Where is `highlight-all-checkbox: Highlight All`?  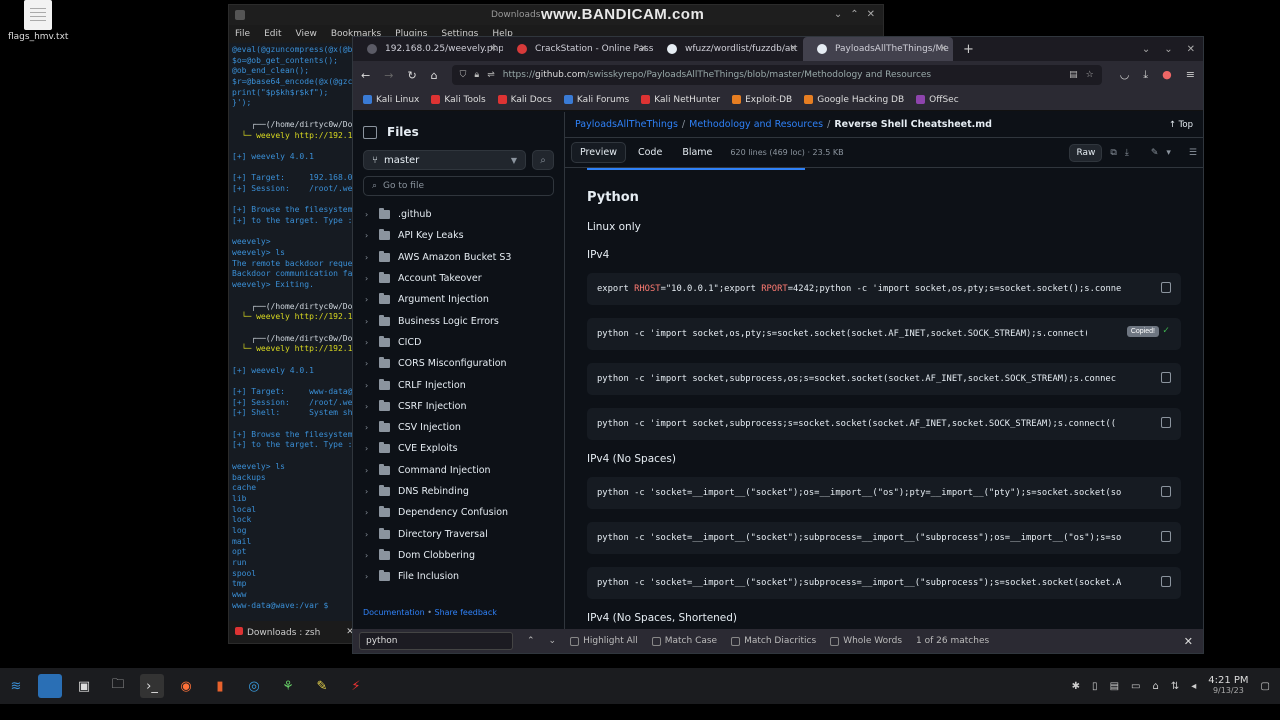
highlight-all-checkbox: Highlight All is located at coordinates (604, 641).